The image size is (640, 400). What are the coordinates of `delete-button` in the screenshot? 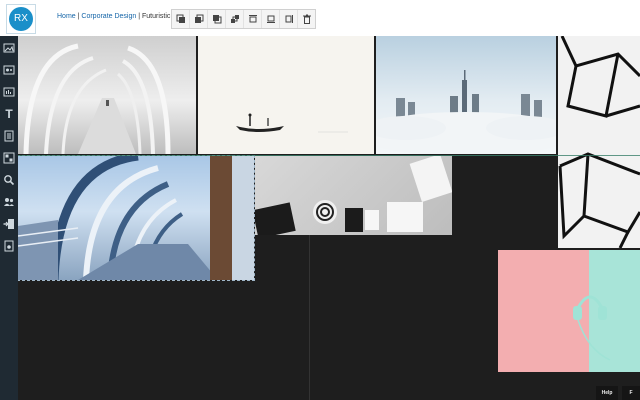 It's located at (306, 19).